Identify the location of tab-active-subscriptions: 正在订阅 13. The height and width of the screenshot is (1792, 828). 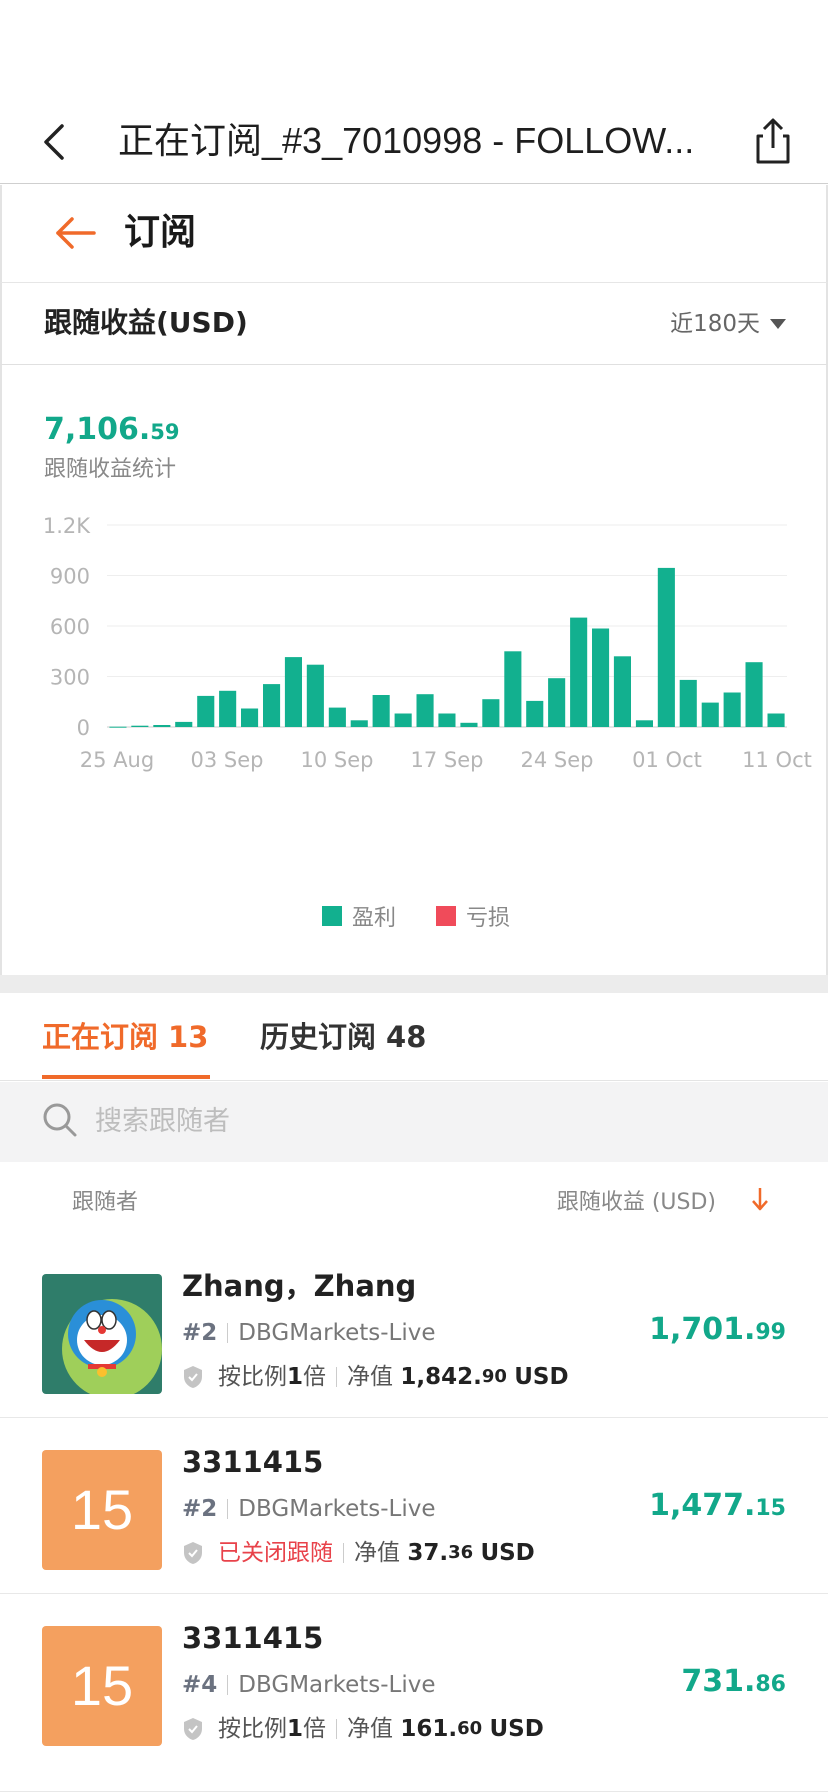
(125, 1037).